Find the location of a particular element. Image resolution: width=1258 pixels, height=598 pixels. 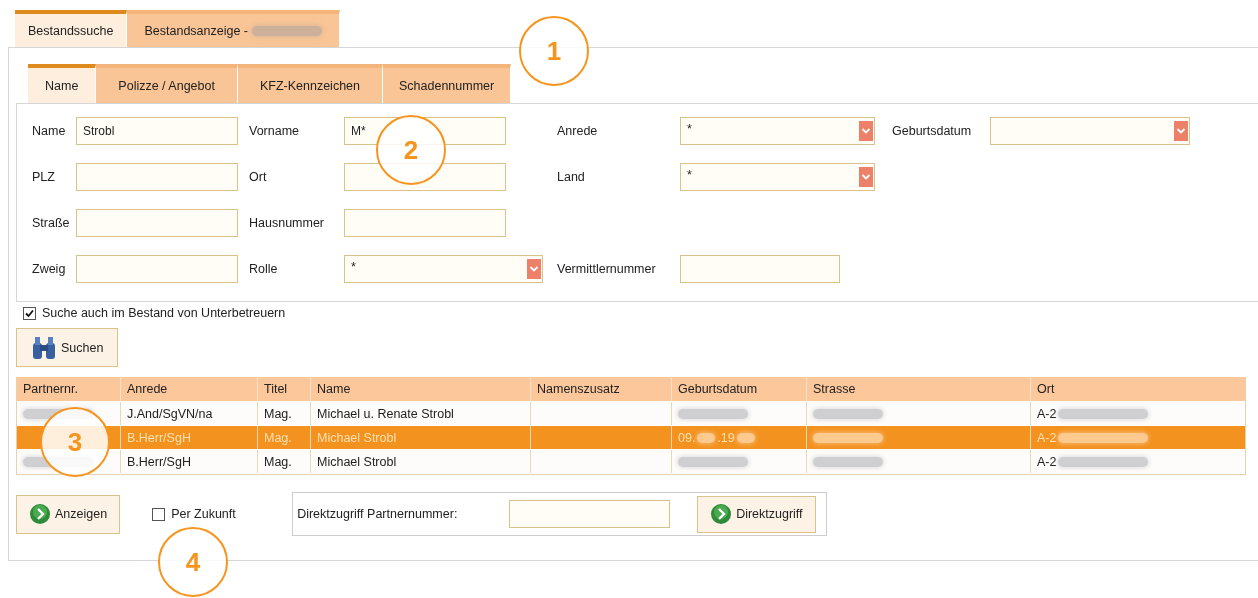

column-header: Titel is located at coordinates (283, 389).